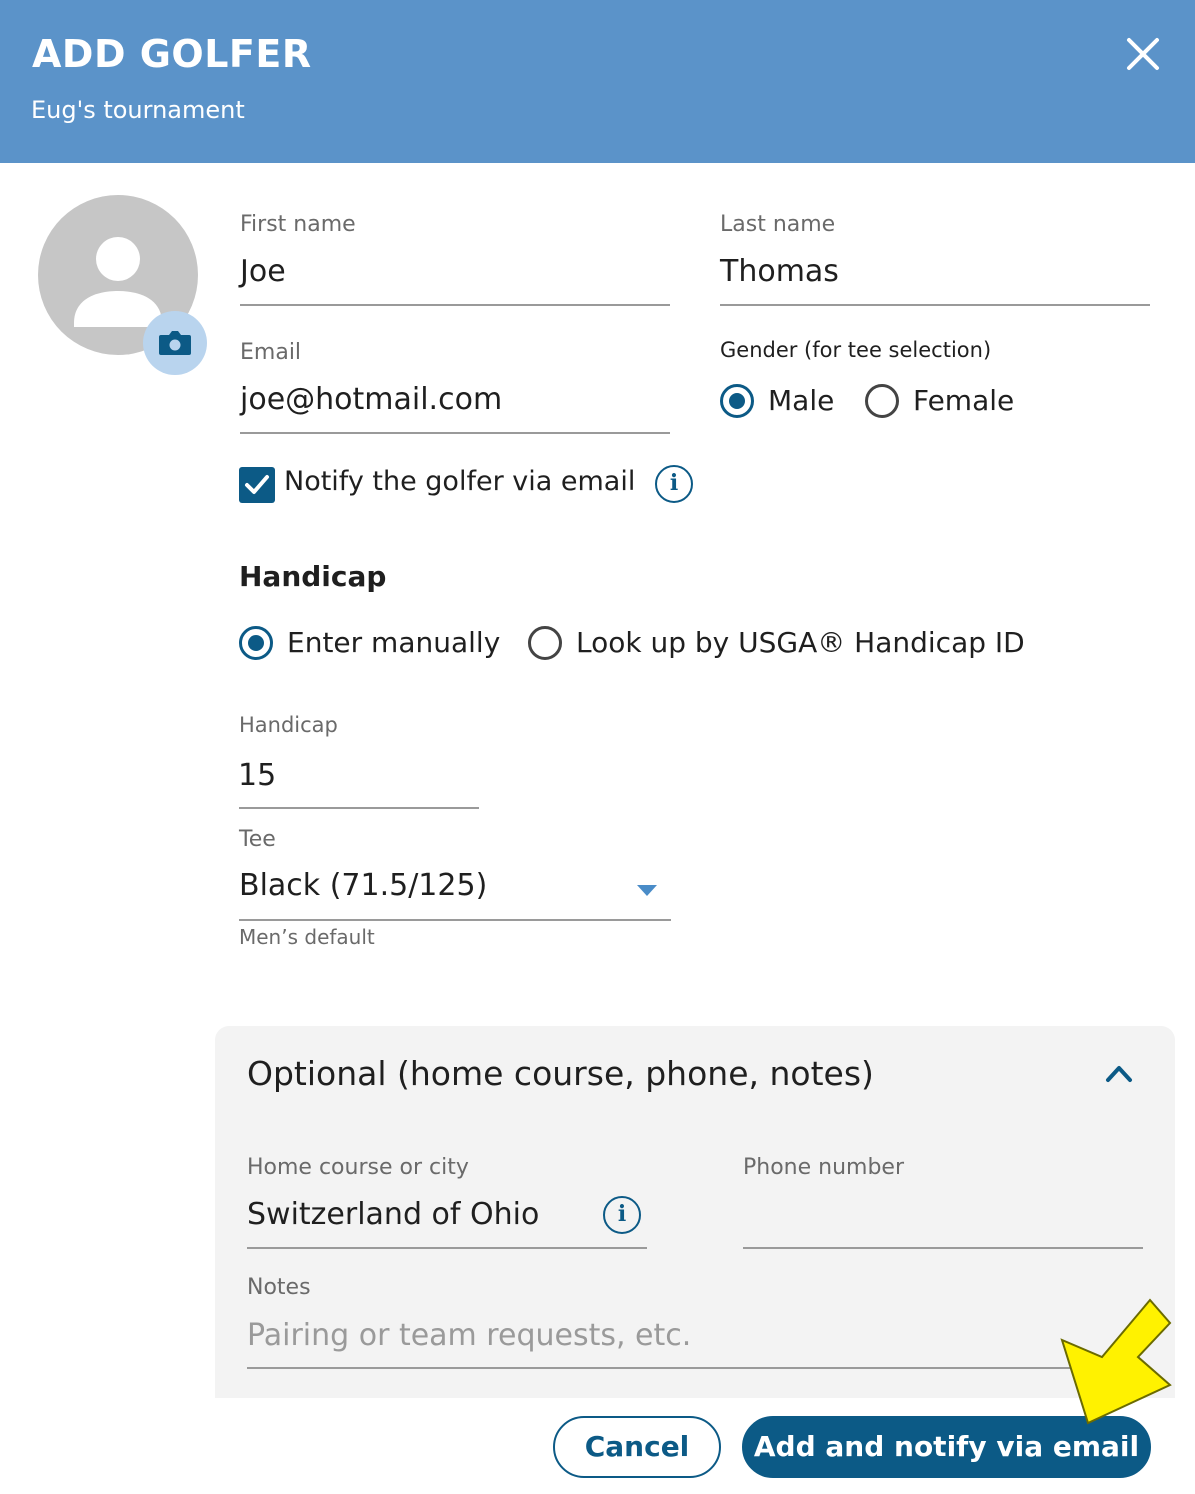 This screenshot has height=1494, width=1195. I want to click on handicap-manual-radio, so click(256, 643).